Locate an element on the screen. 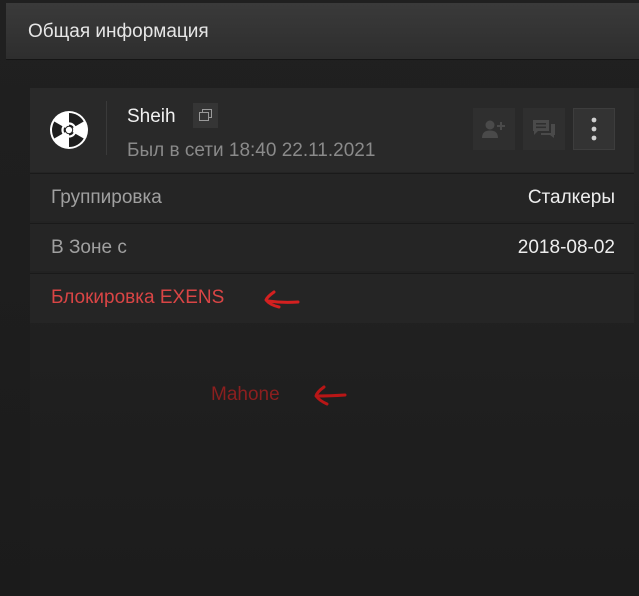  last-seen-status: Был в сети 18:40 22.11.2021 is located at coordinates (251, 150).